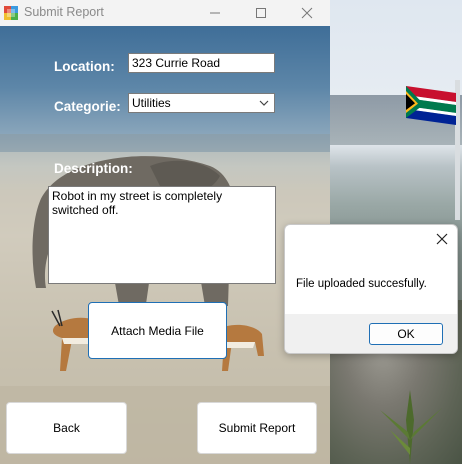 This screenshot has height=464, width=462. What do you see at coordinates (66, 428) in the screenshot?
I see `back-button: Back` at bounding box center [66, 428].